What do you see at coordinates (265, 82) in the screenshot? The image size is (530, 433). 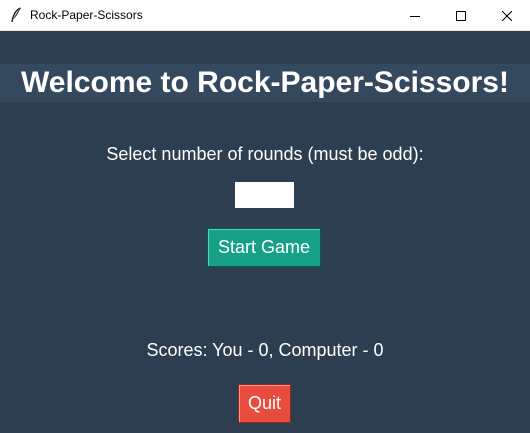 I see `welcome-heading: Welcome to Rock-Paper-Scissors!` at bounding box center [265, 82].